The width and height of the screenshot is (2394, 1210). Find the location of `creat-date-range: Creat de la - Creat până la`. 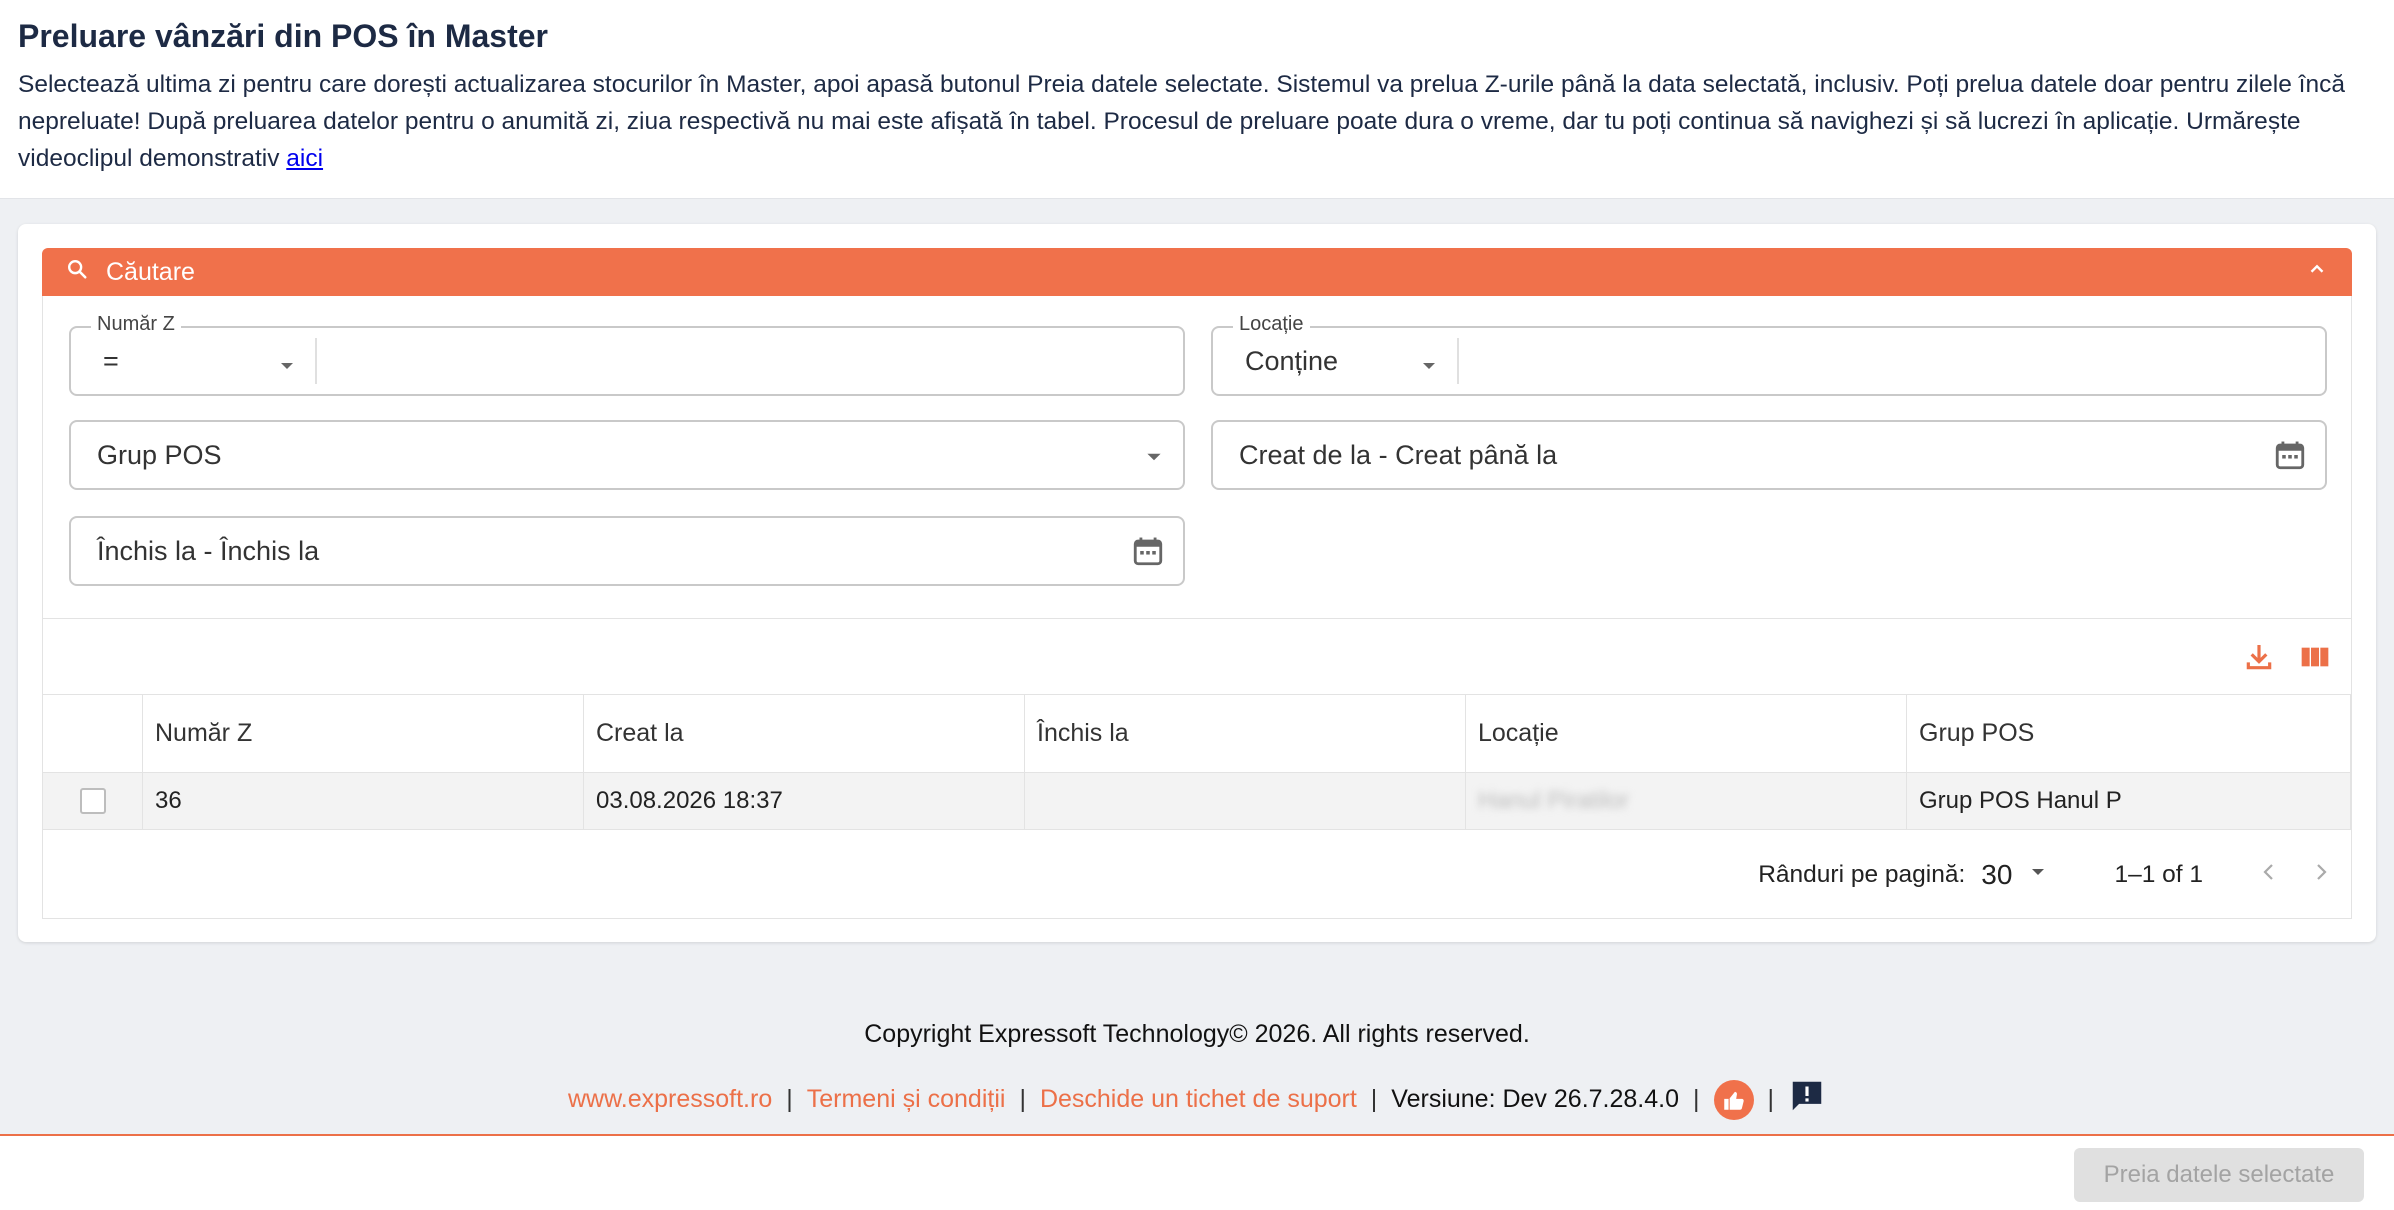

creat-date-range: Creat de la - Creat până la is located at coordinates (1769, 455).